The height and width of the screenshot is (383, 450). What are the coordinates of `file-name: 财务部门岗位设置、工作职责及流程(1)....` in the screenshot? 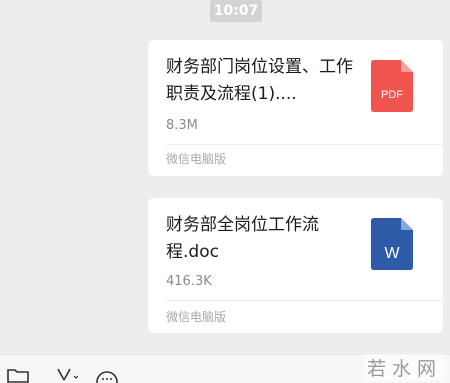 It's located at (259, 80).